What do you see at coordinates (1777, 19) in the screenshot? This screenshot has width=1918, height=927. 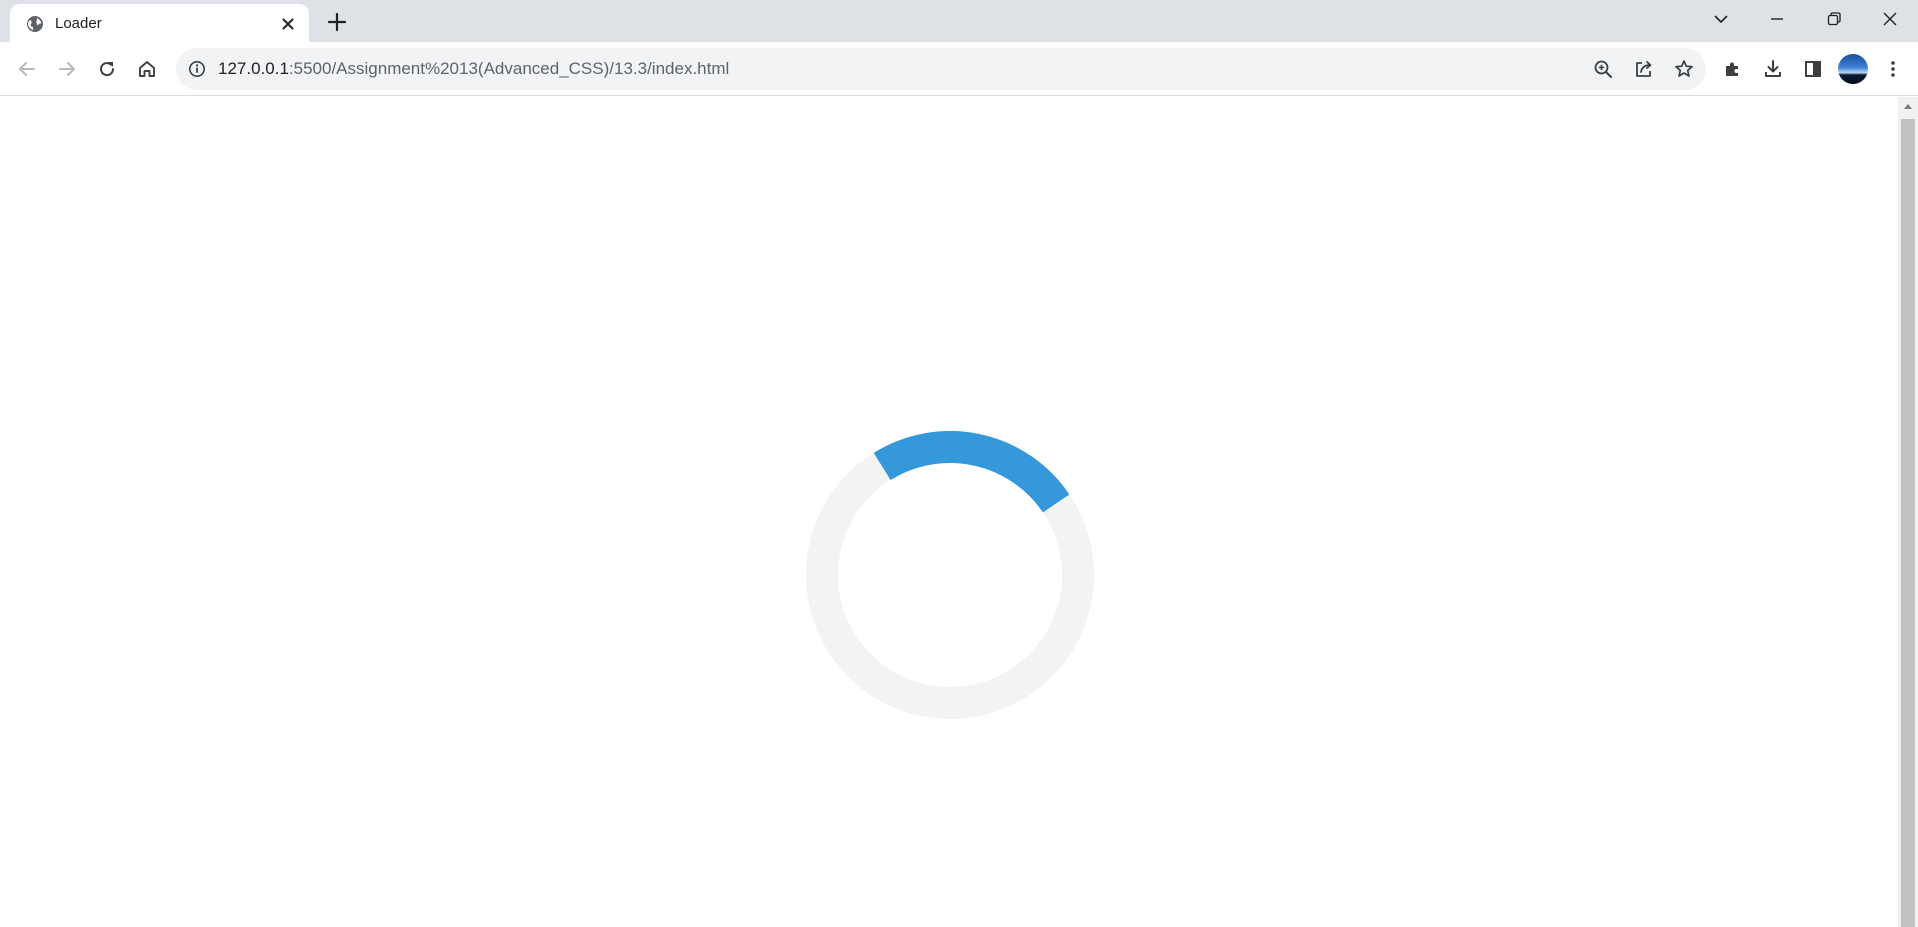 I see `minimize-icon` at bounding box center [1777, 19].